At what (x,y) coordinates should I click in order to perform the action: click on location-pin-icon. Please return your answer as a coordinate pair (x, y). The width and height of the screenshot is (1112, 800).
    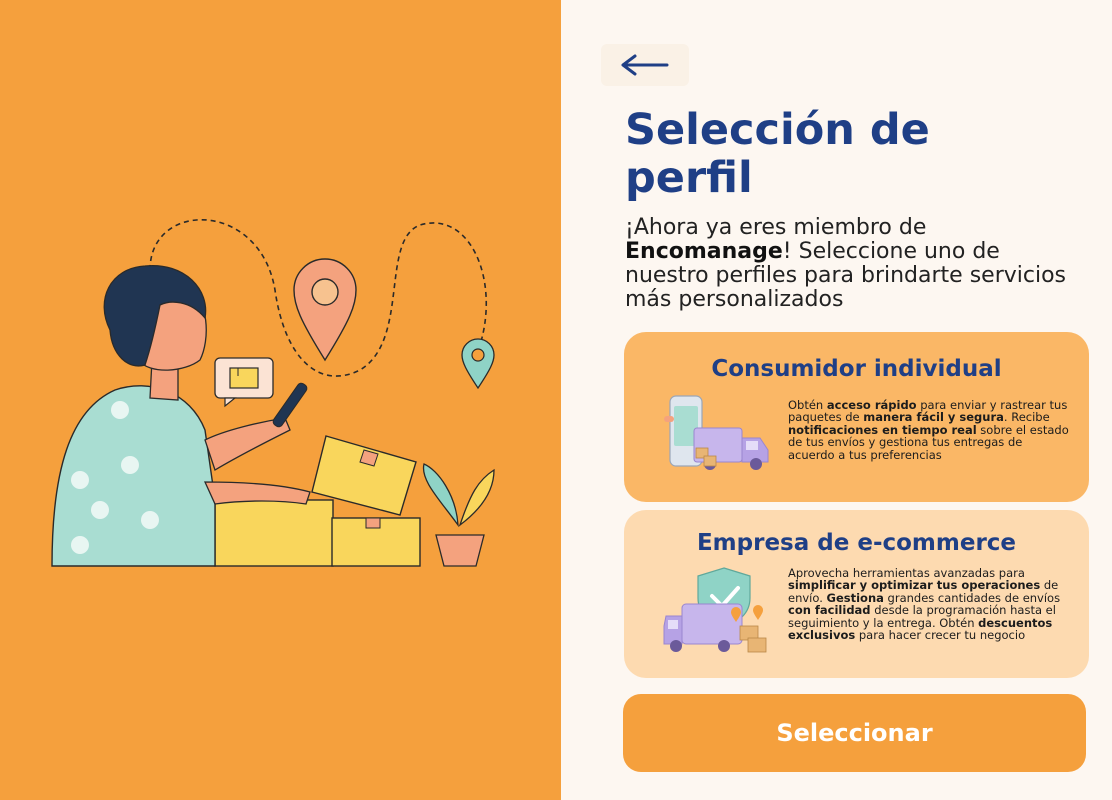
    Looking at the image, I should click on (325, 310).